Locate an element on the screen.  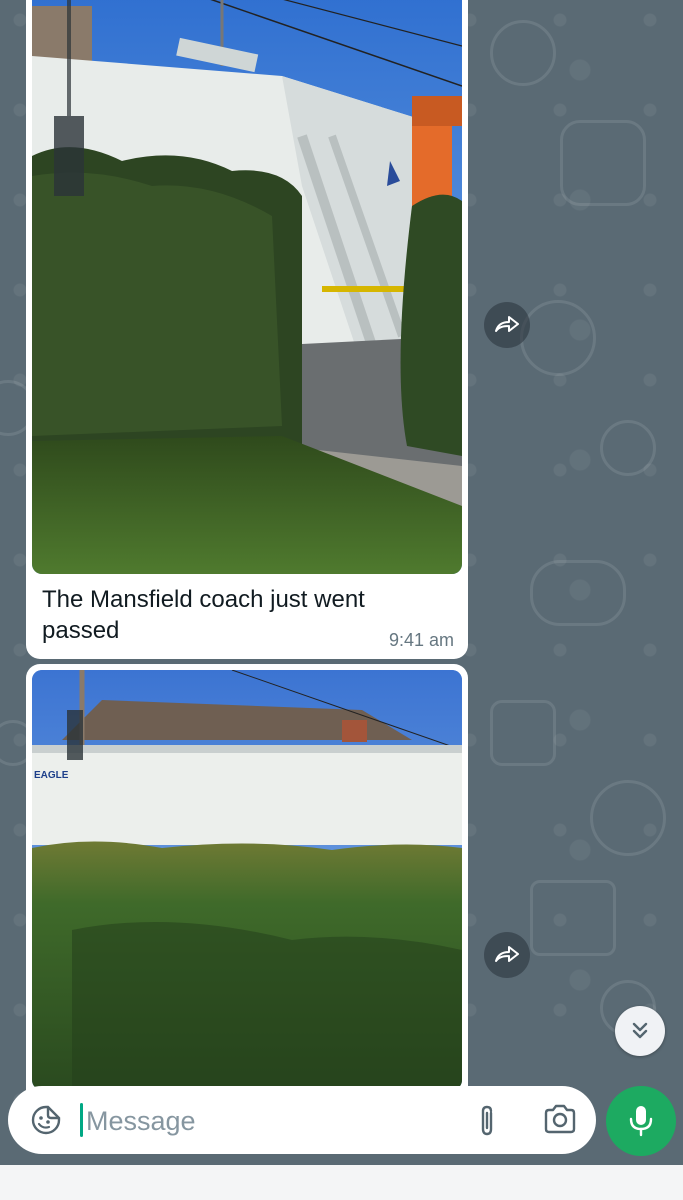
message-caption: The Mansfield coach just went passed is located at coordinates (203, 615).